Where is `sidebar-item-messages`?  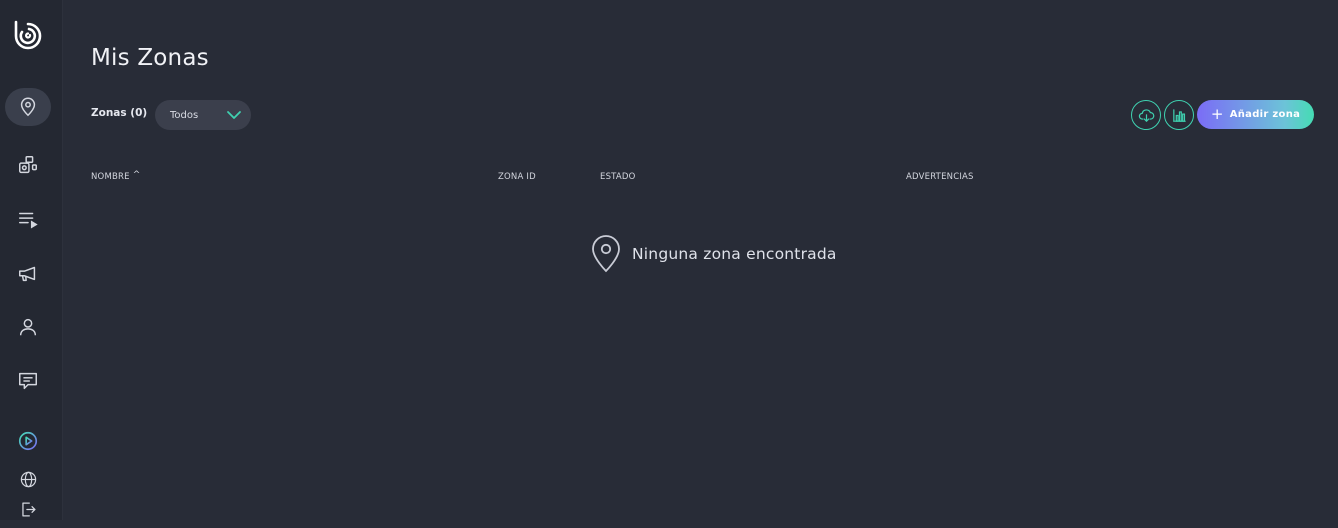
sidebar-item-messages is located at coordinates (28, 381).